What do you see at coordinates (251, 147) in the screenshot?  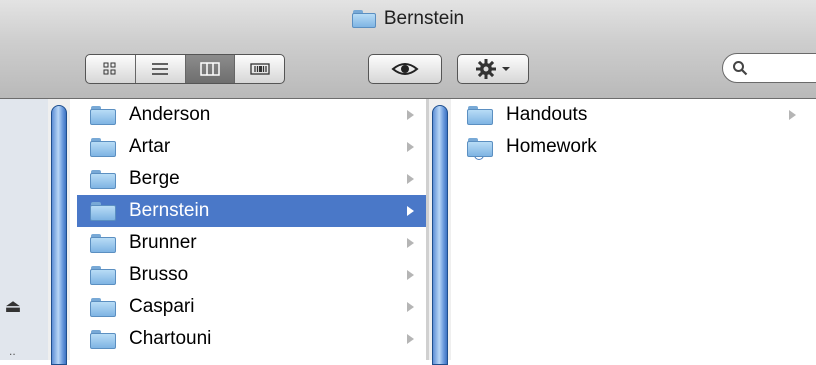 I see `list-item: Artar` at bounding box center [251, 147].